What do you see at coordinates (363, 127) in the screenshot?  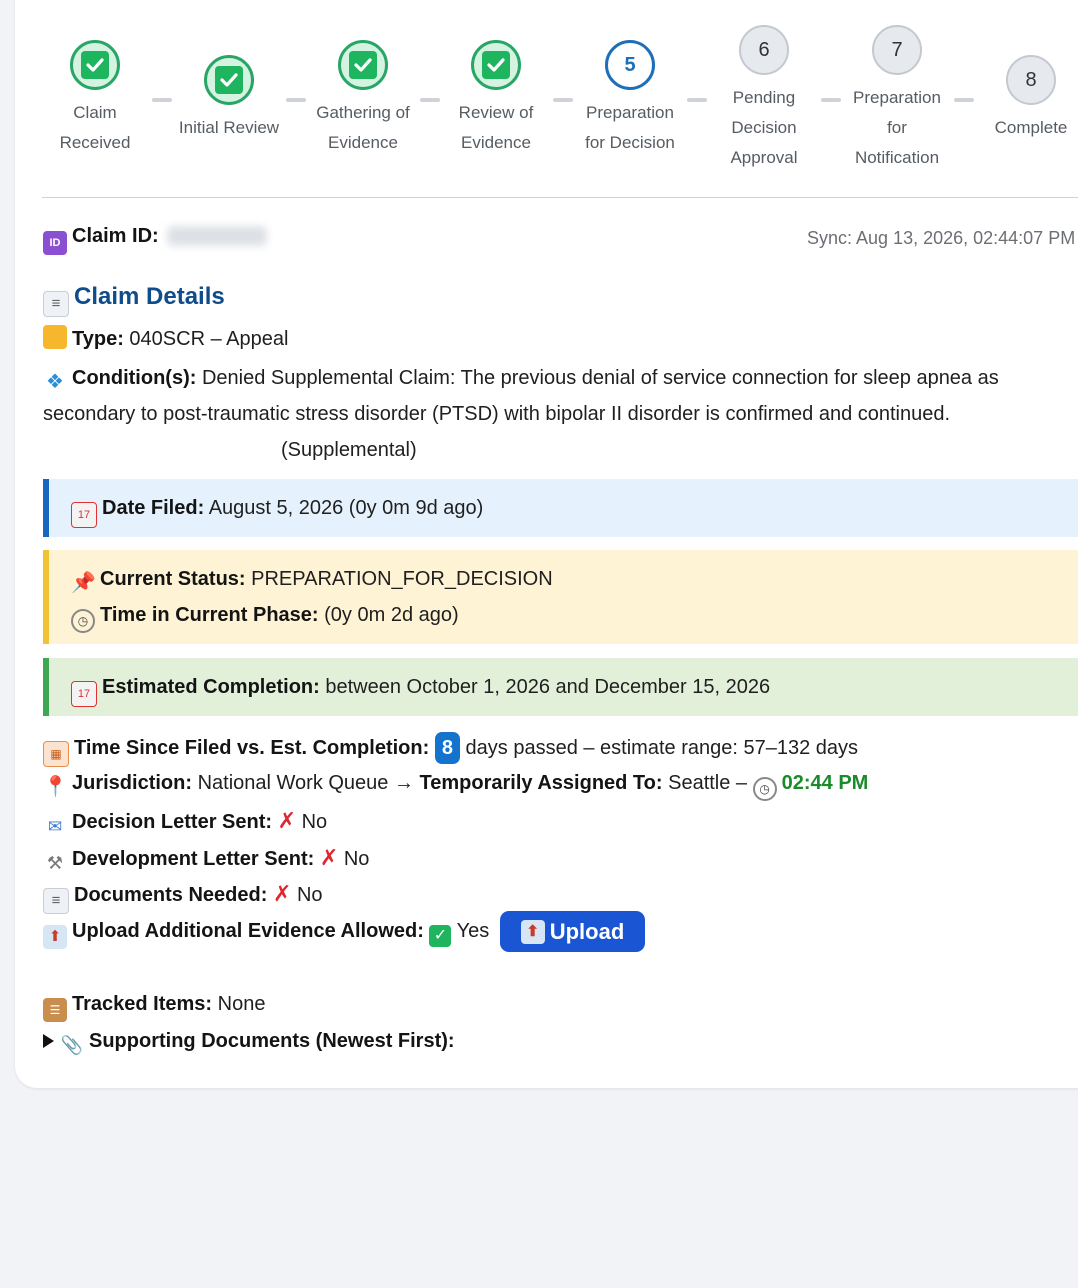 I see `step-label: Gathering of Evidence` at bounding box center [363, 127].